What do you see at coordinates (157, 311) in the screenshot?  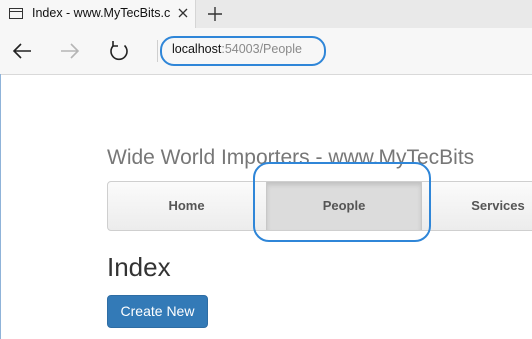 I see `create-new-button: Create New` at bounding box center [157, 311].